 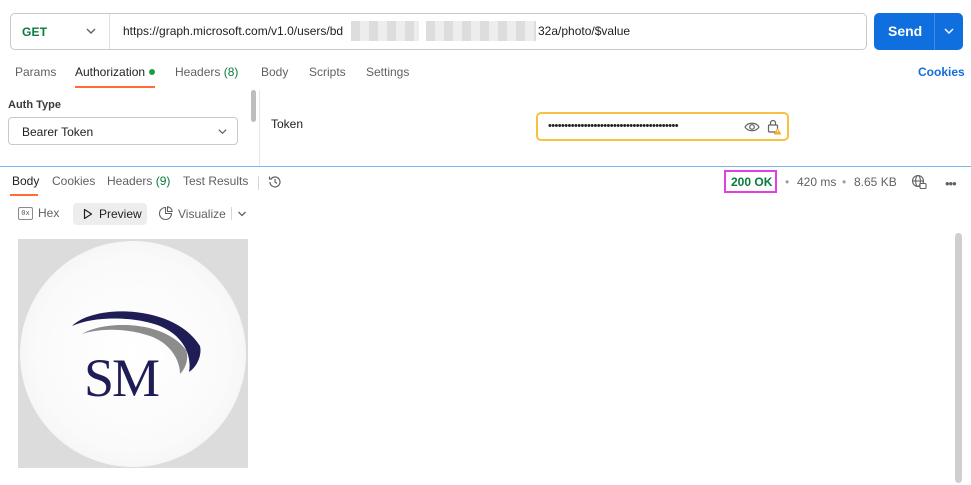 I want to click on tab-params: Params, so click(x=35, y=72).